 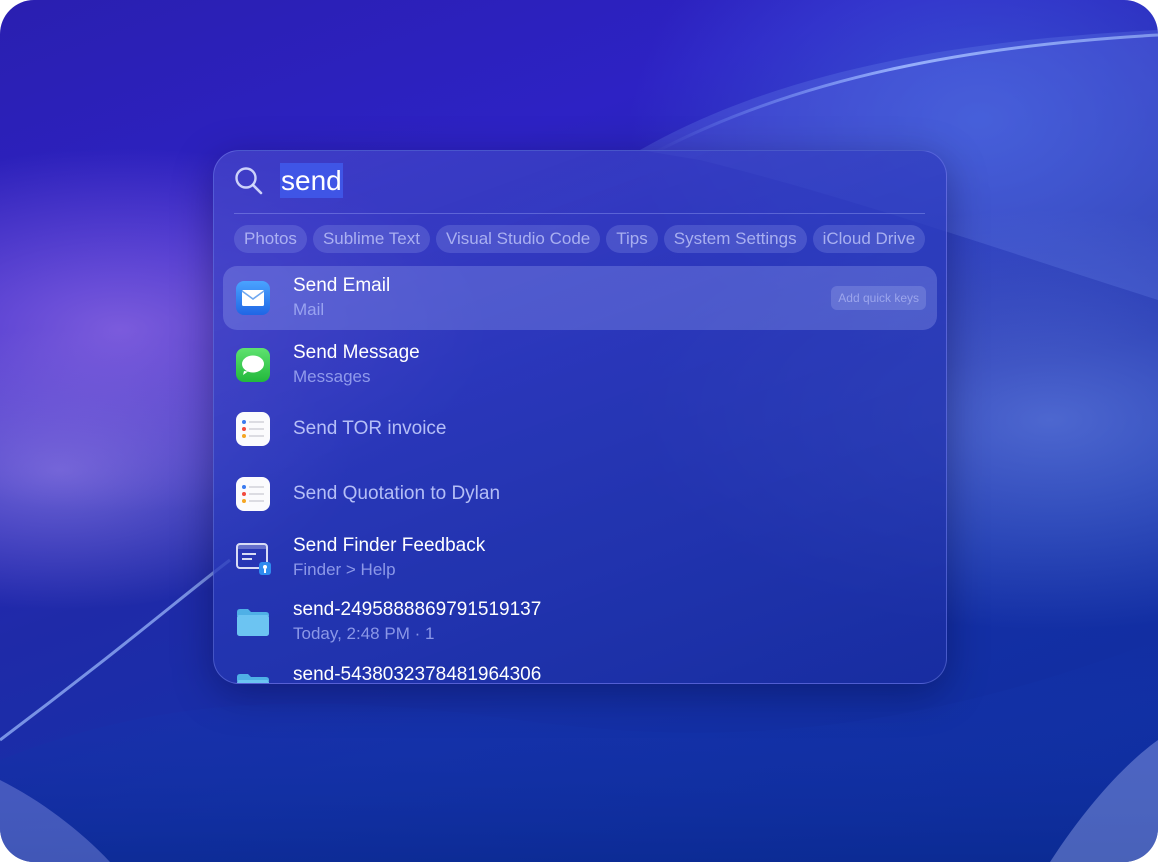 I want to click on result-folder-send-5438032378481964306: send-5438032378481964306, so click(x=580, y=669).